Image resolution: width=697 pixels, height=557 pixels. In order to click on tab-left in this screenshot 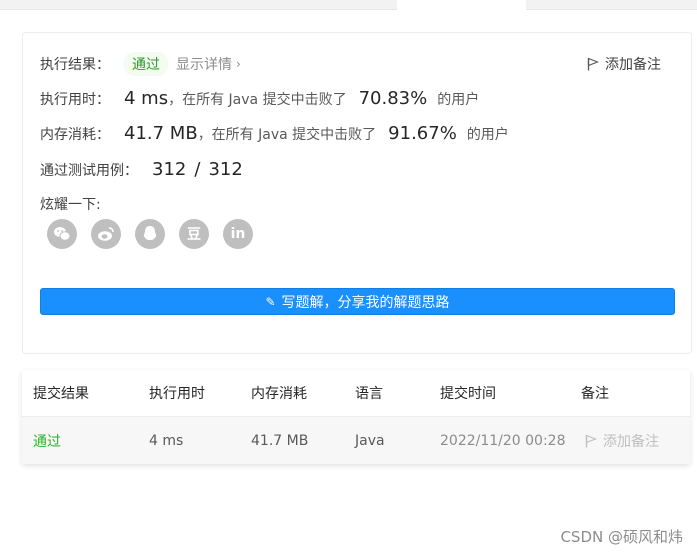, I will do `click(198, 5)`.